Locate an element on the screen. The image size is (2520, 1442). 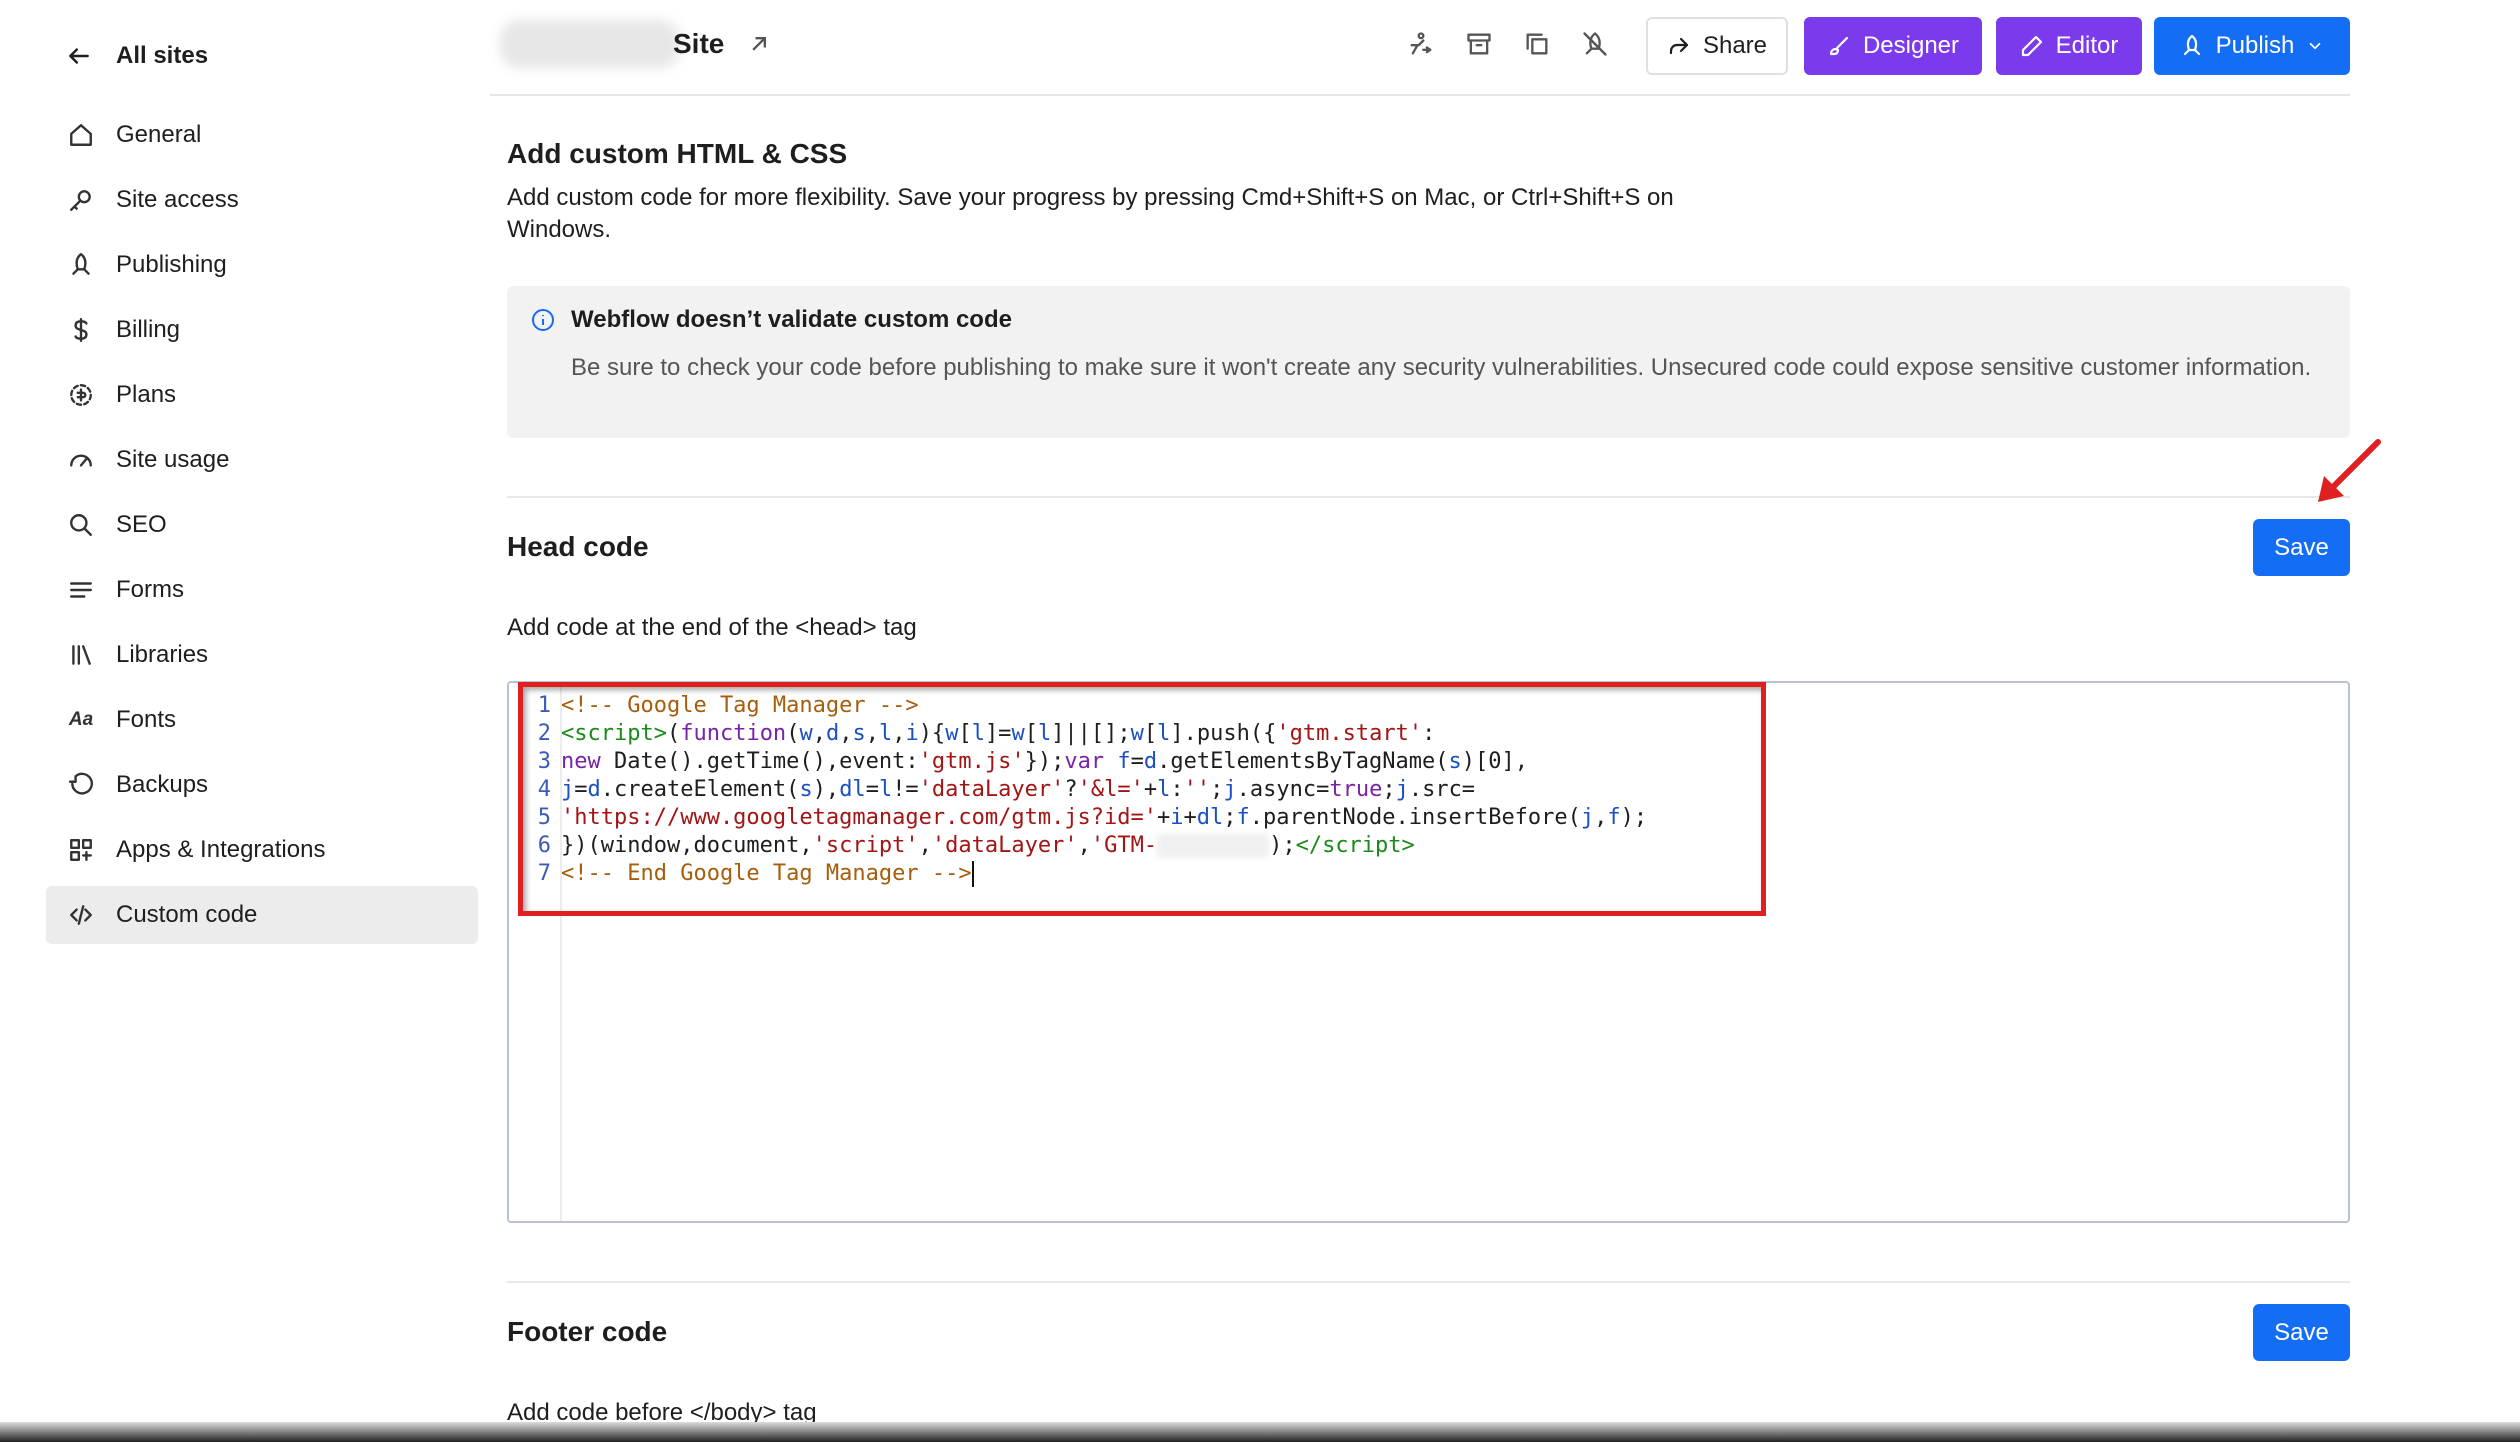
sidebar-item-plans: Plans is located at coordinates (262, 395).